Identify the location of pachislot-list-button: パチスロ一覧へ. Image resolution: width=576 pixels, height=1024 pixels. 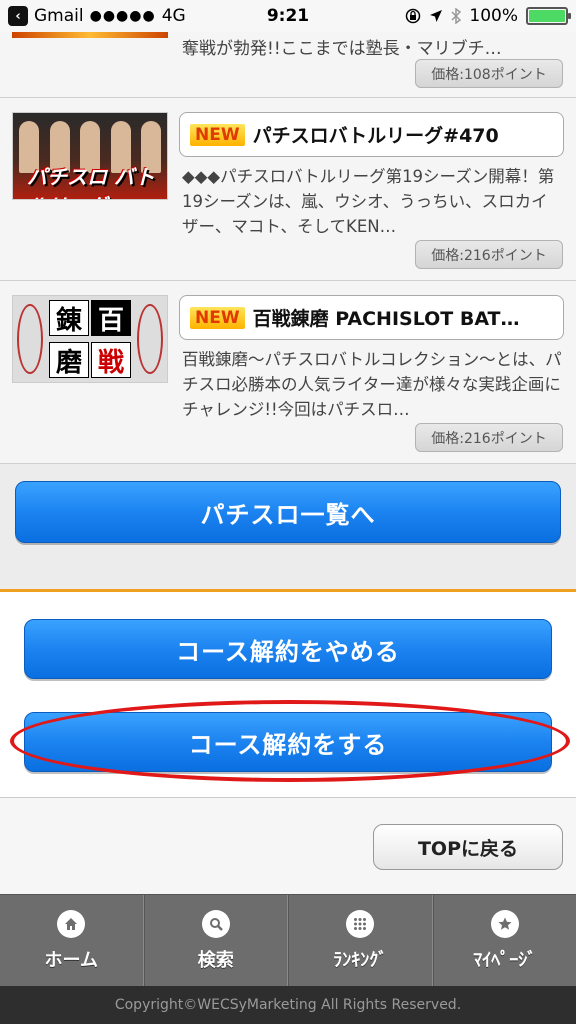
(288, 512).